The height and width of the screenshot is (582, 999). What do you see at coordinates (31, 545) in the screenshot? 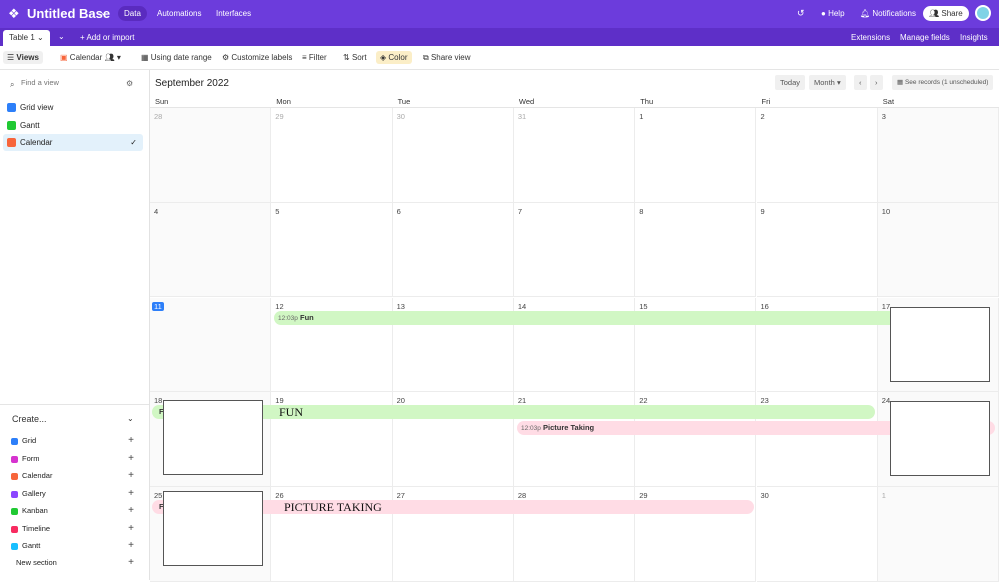
I see `create-label: Gantt` at bounding box center [31, 545].